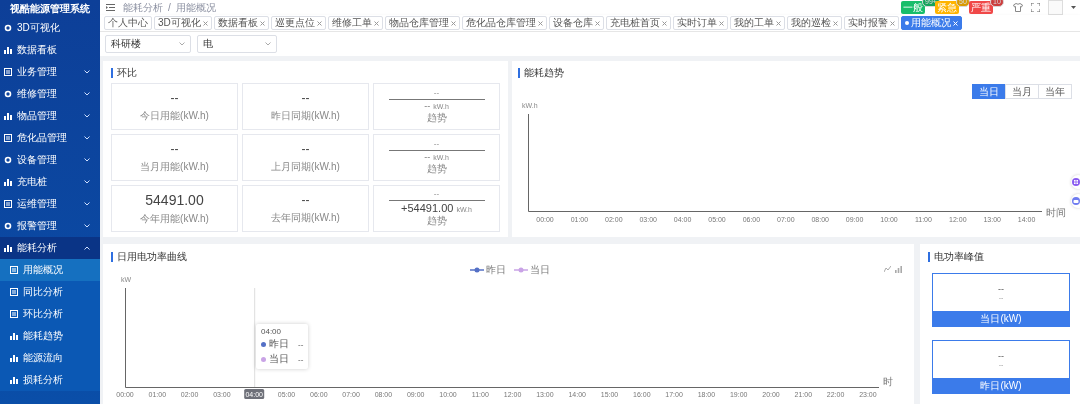 This screenshot has width=1080, height=404. I want to click on section-title: 能耗趋势, so click(544, 73).